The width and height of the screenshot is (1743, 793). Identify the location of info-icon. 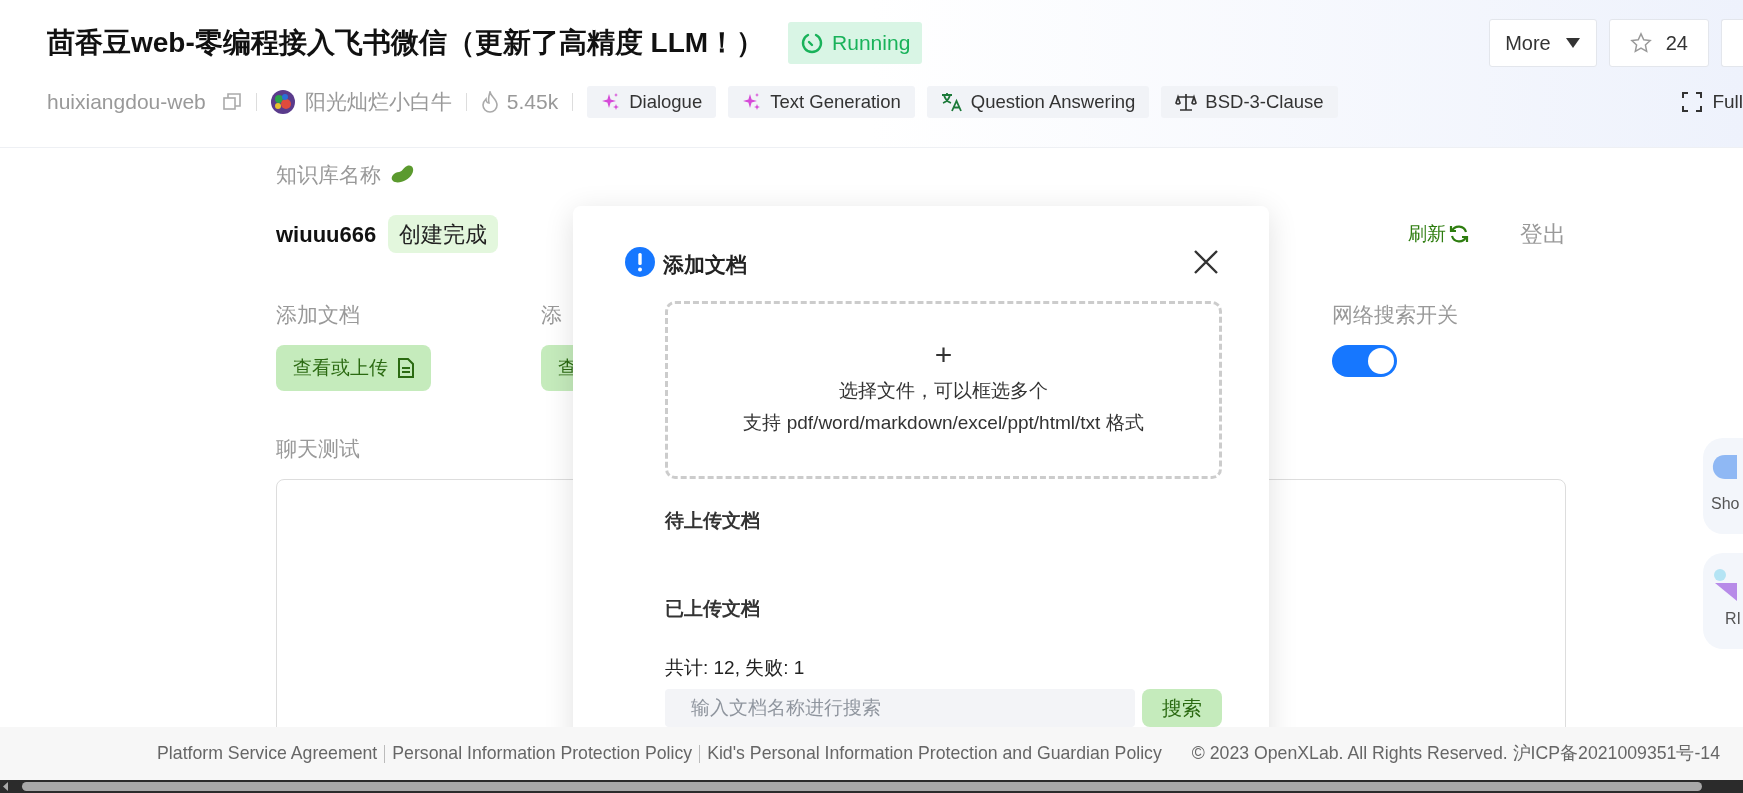
(640, 262).